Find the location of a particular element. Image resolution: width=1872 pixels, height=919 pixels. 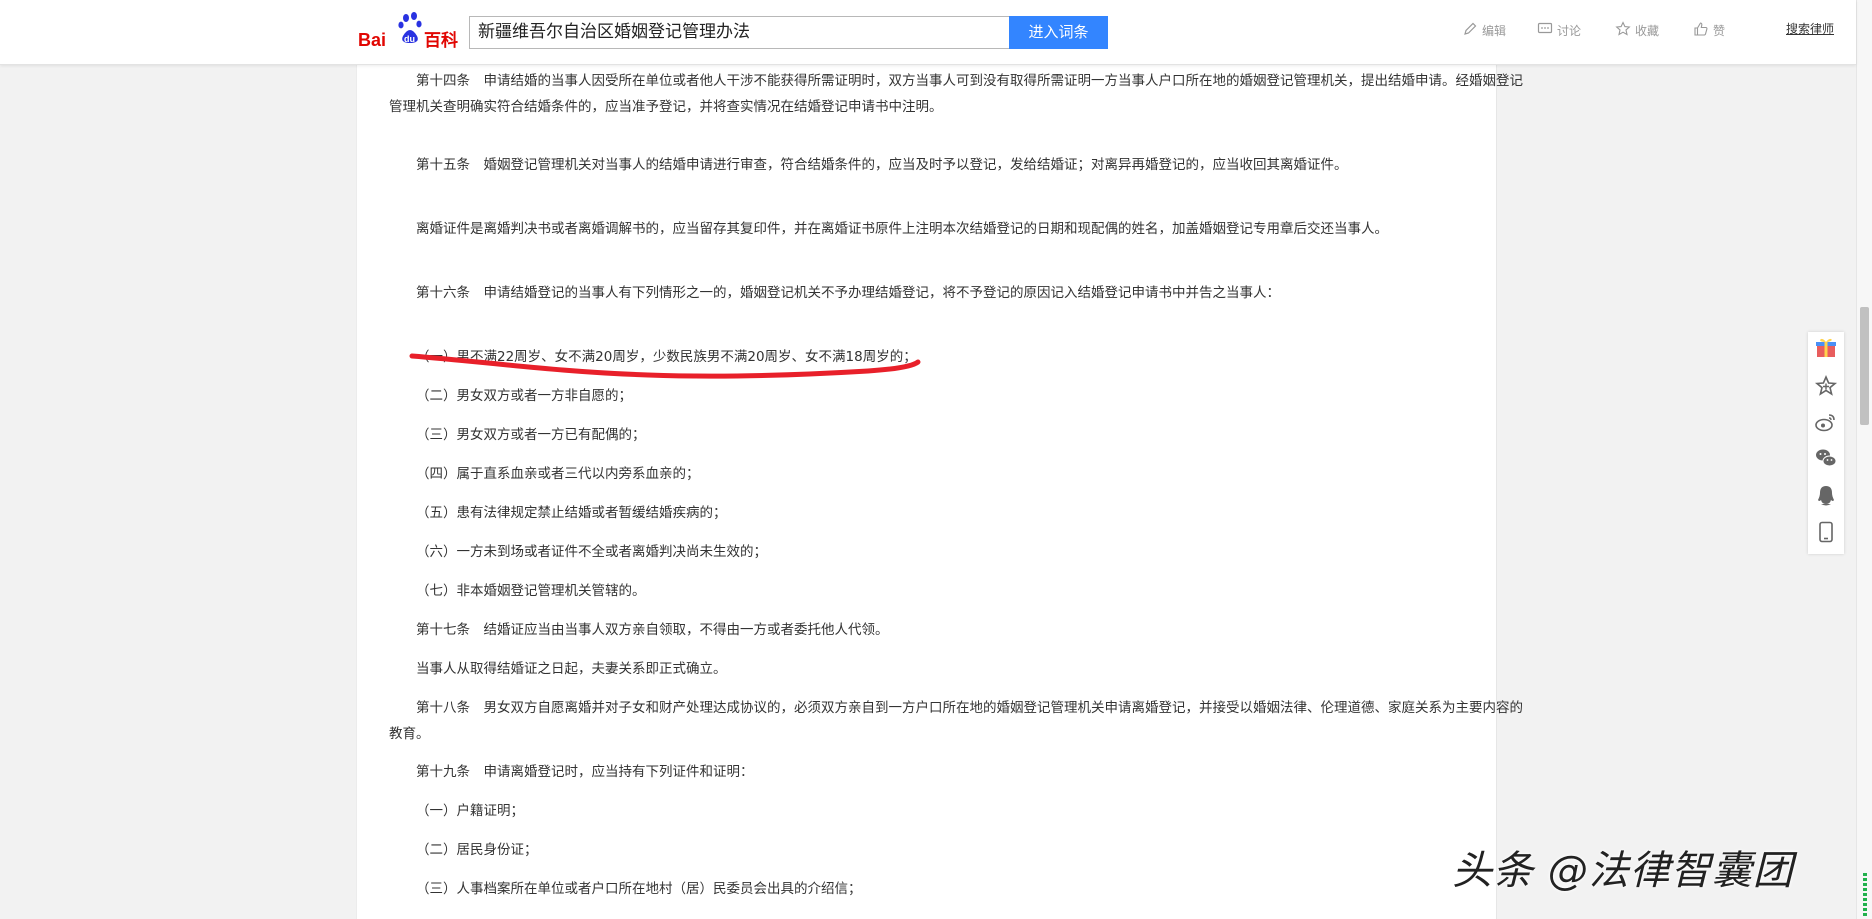

mobile-icon is located at coordinates (1826, 532).